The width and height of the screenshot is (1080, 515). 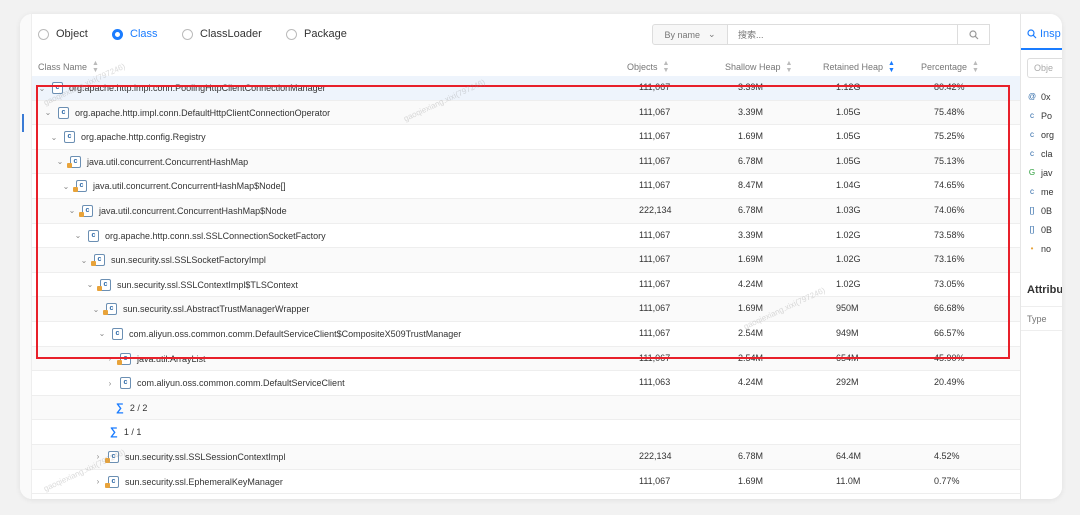 What do you see at coordinates (1040, 192) in the screenshot?
I see `inspector-item: c me` at bounding box center [1040, 192].